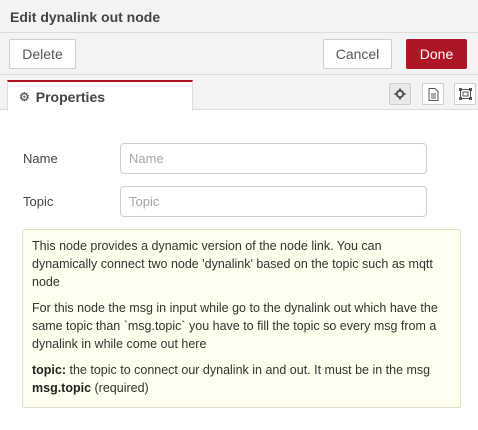  What do you see at coordinates (239, 54) in the screenshot?
I see `dialog-toolbar: Delete Cancel Done` at bounding box center [239, 54].